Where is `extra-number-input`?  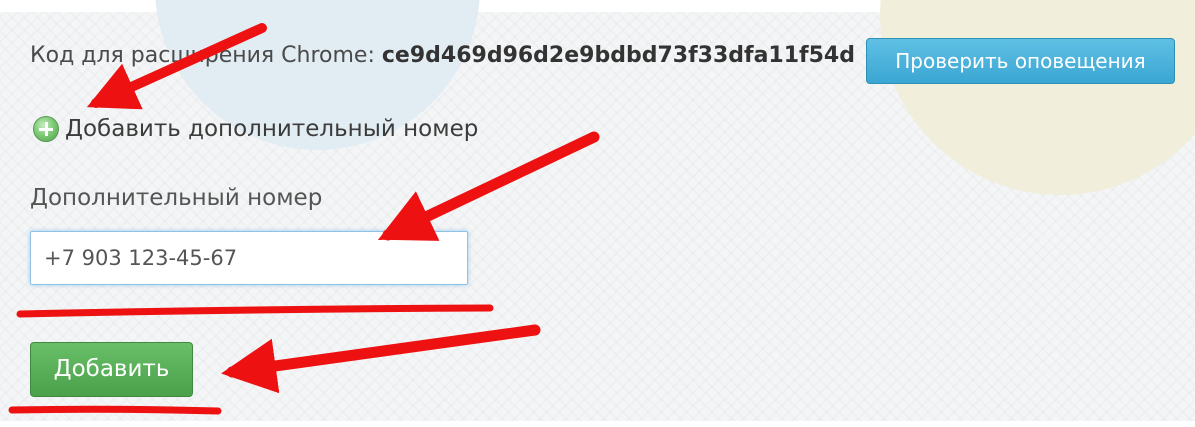
extra-number-input is located at coordinates (249, 258).